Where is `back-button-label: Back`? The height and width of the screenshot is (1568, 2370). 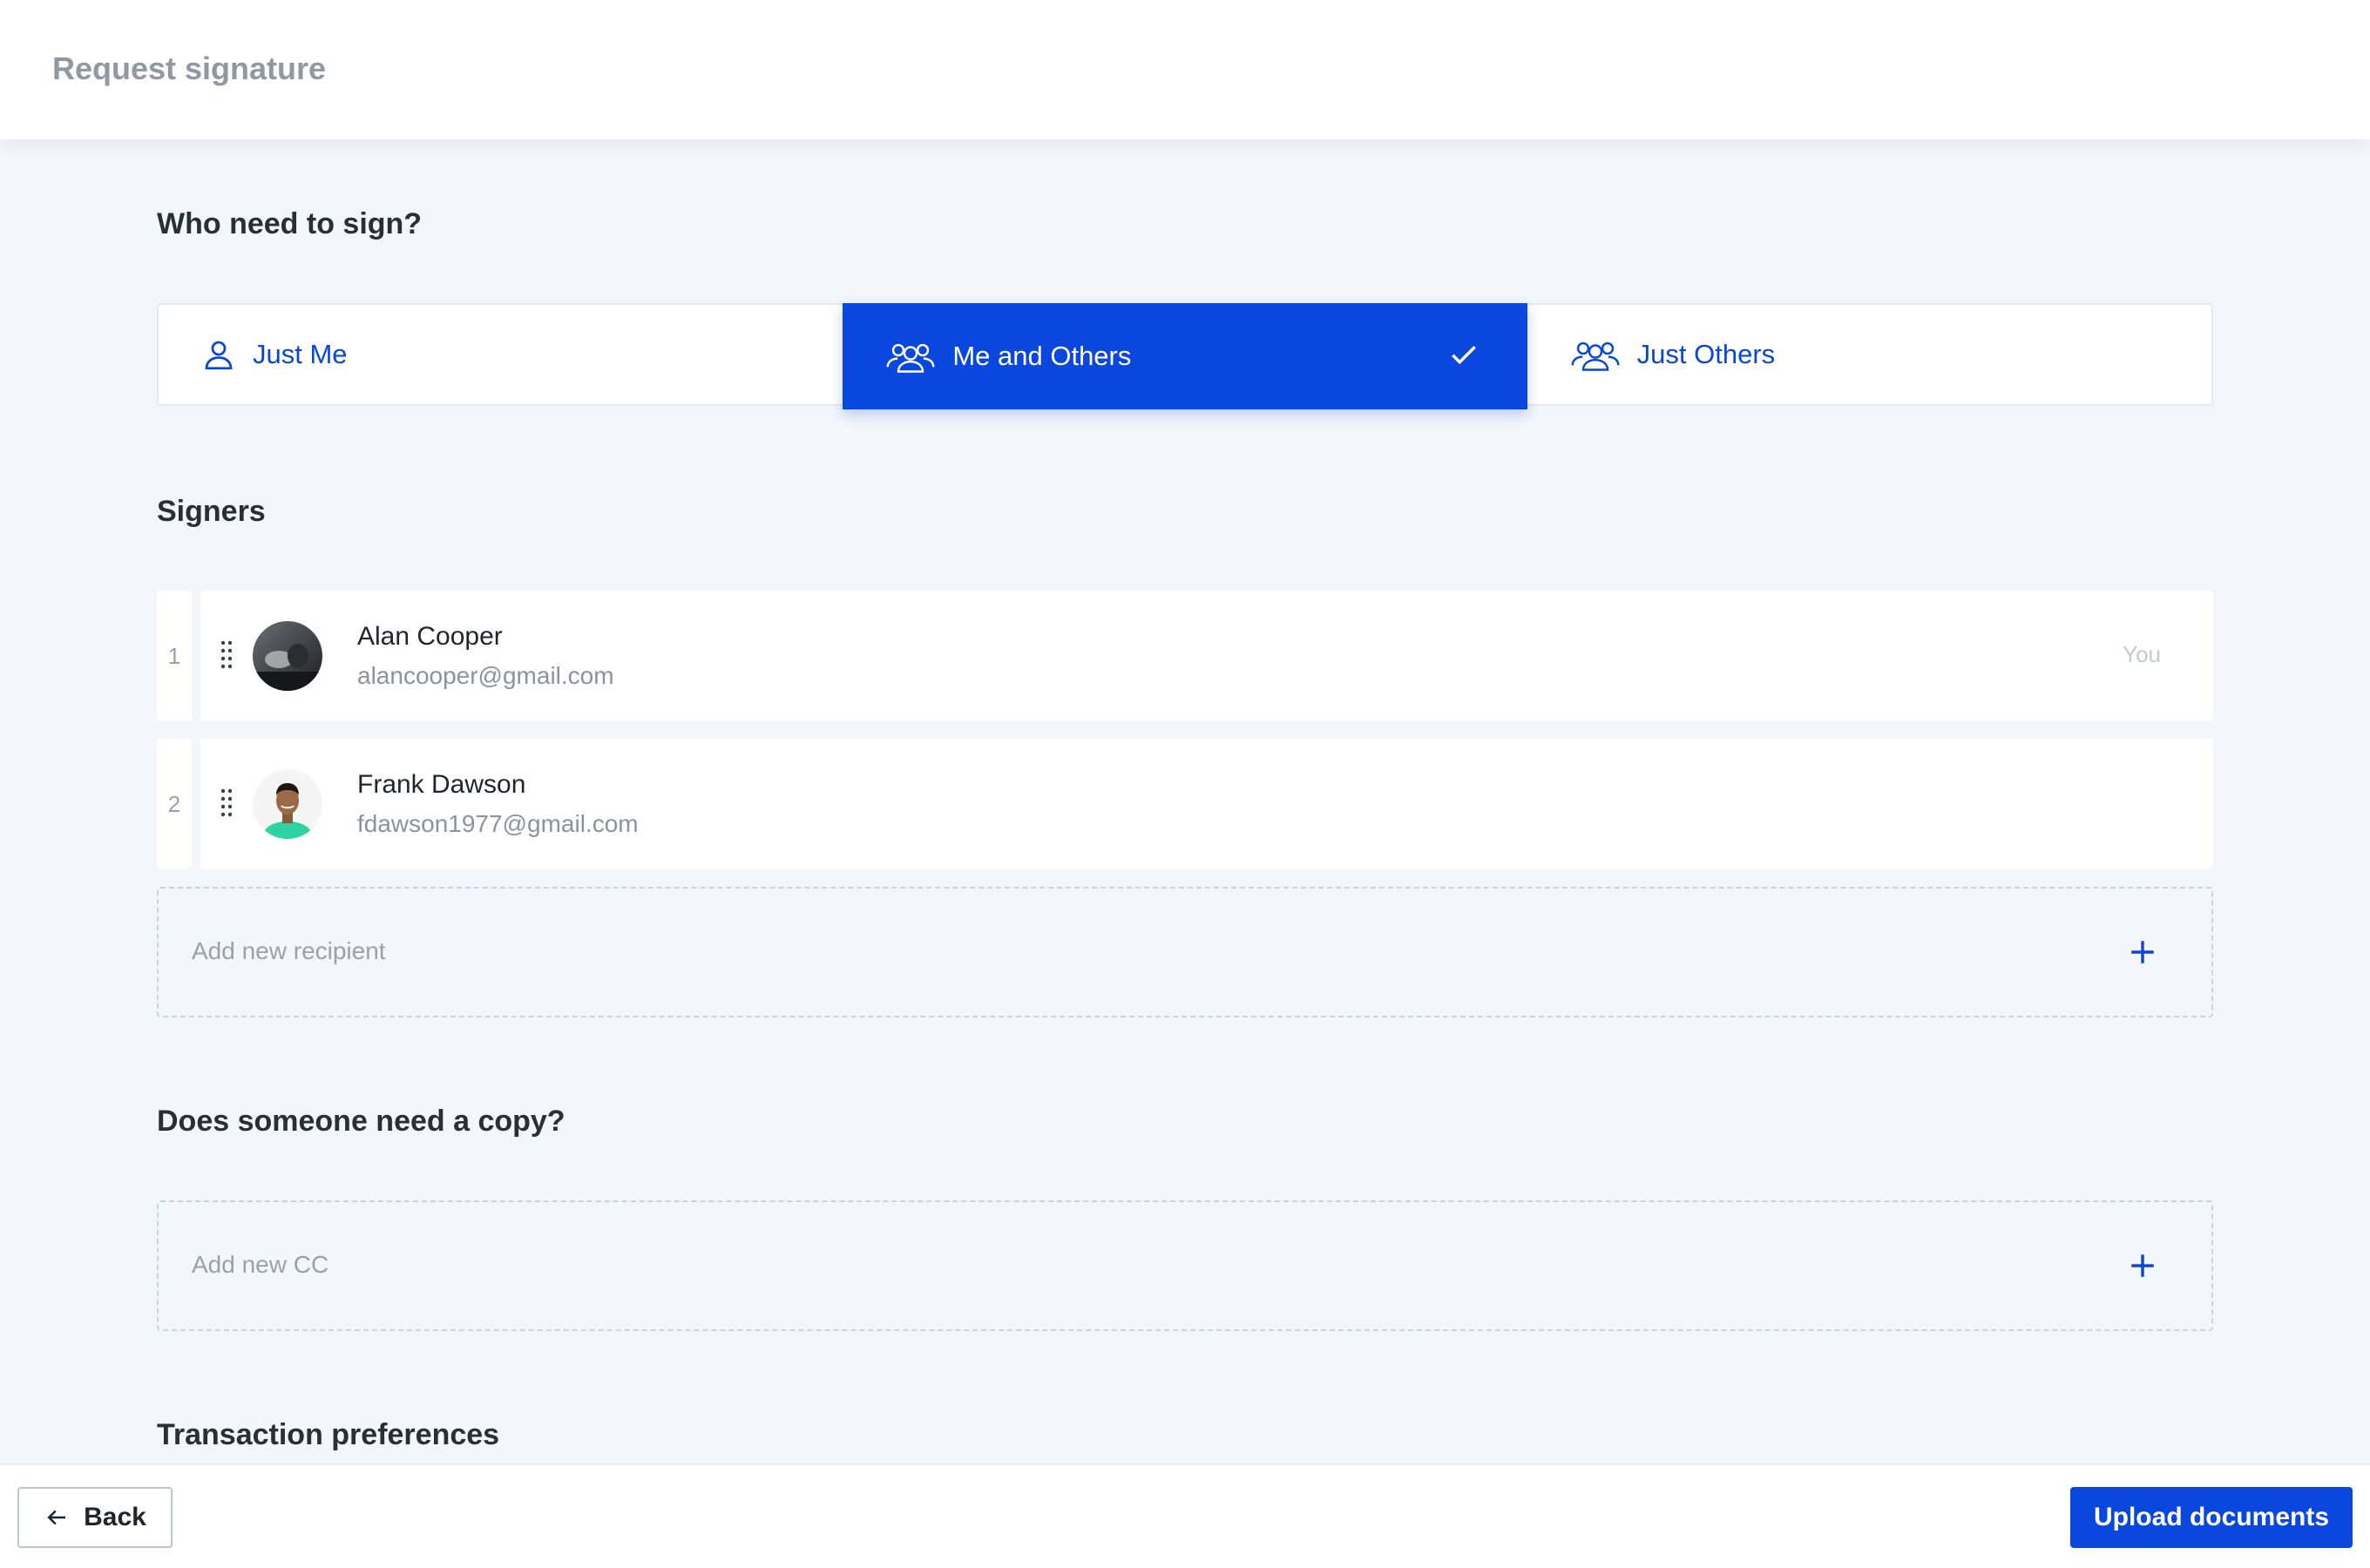
back-button-label: Back is located at coordinates (115, 1517).